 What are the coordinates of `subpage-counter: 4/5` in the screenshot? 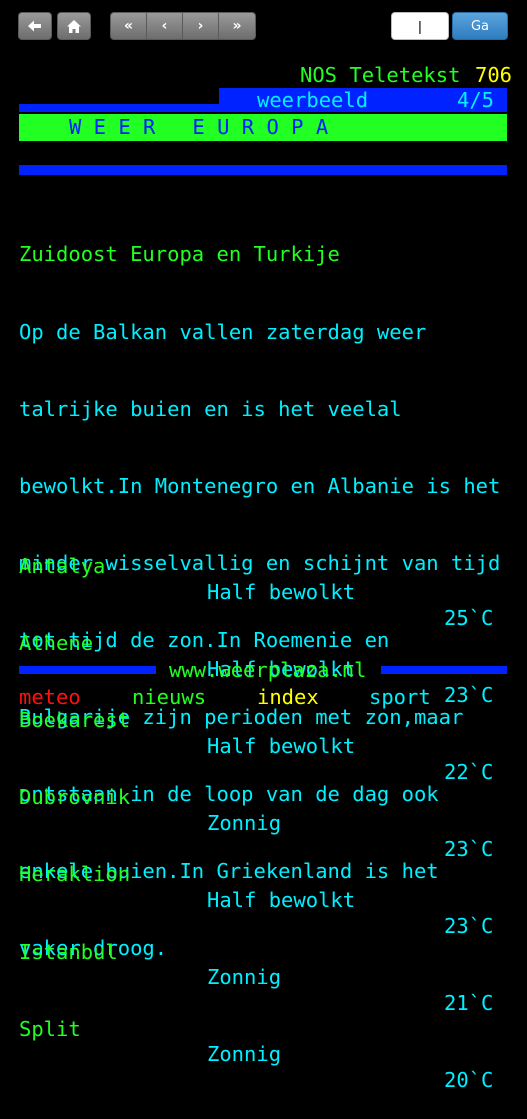 It's located at (476, 100).